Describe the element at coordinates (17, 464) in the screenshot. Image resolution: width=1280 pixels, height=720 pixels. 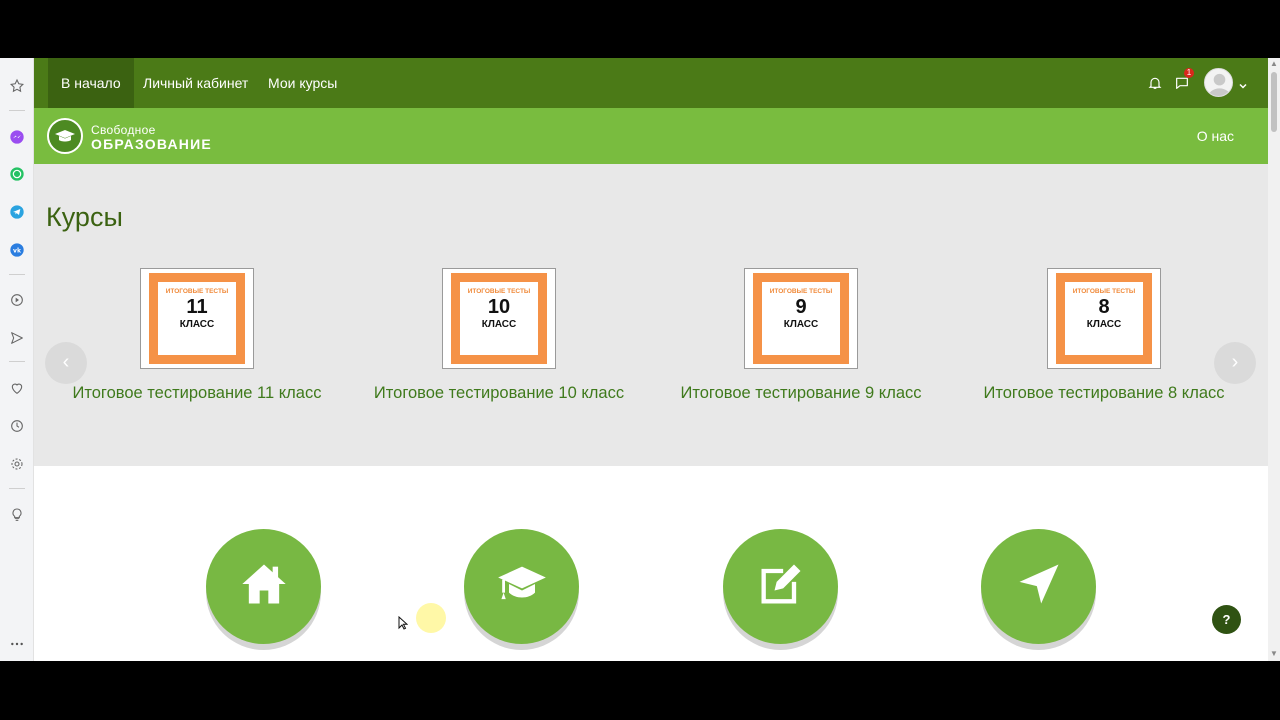
I see `settings-icon` at that location.